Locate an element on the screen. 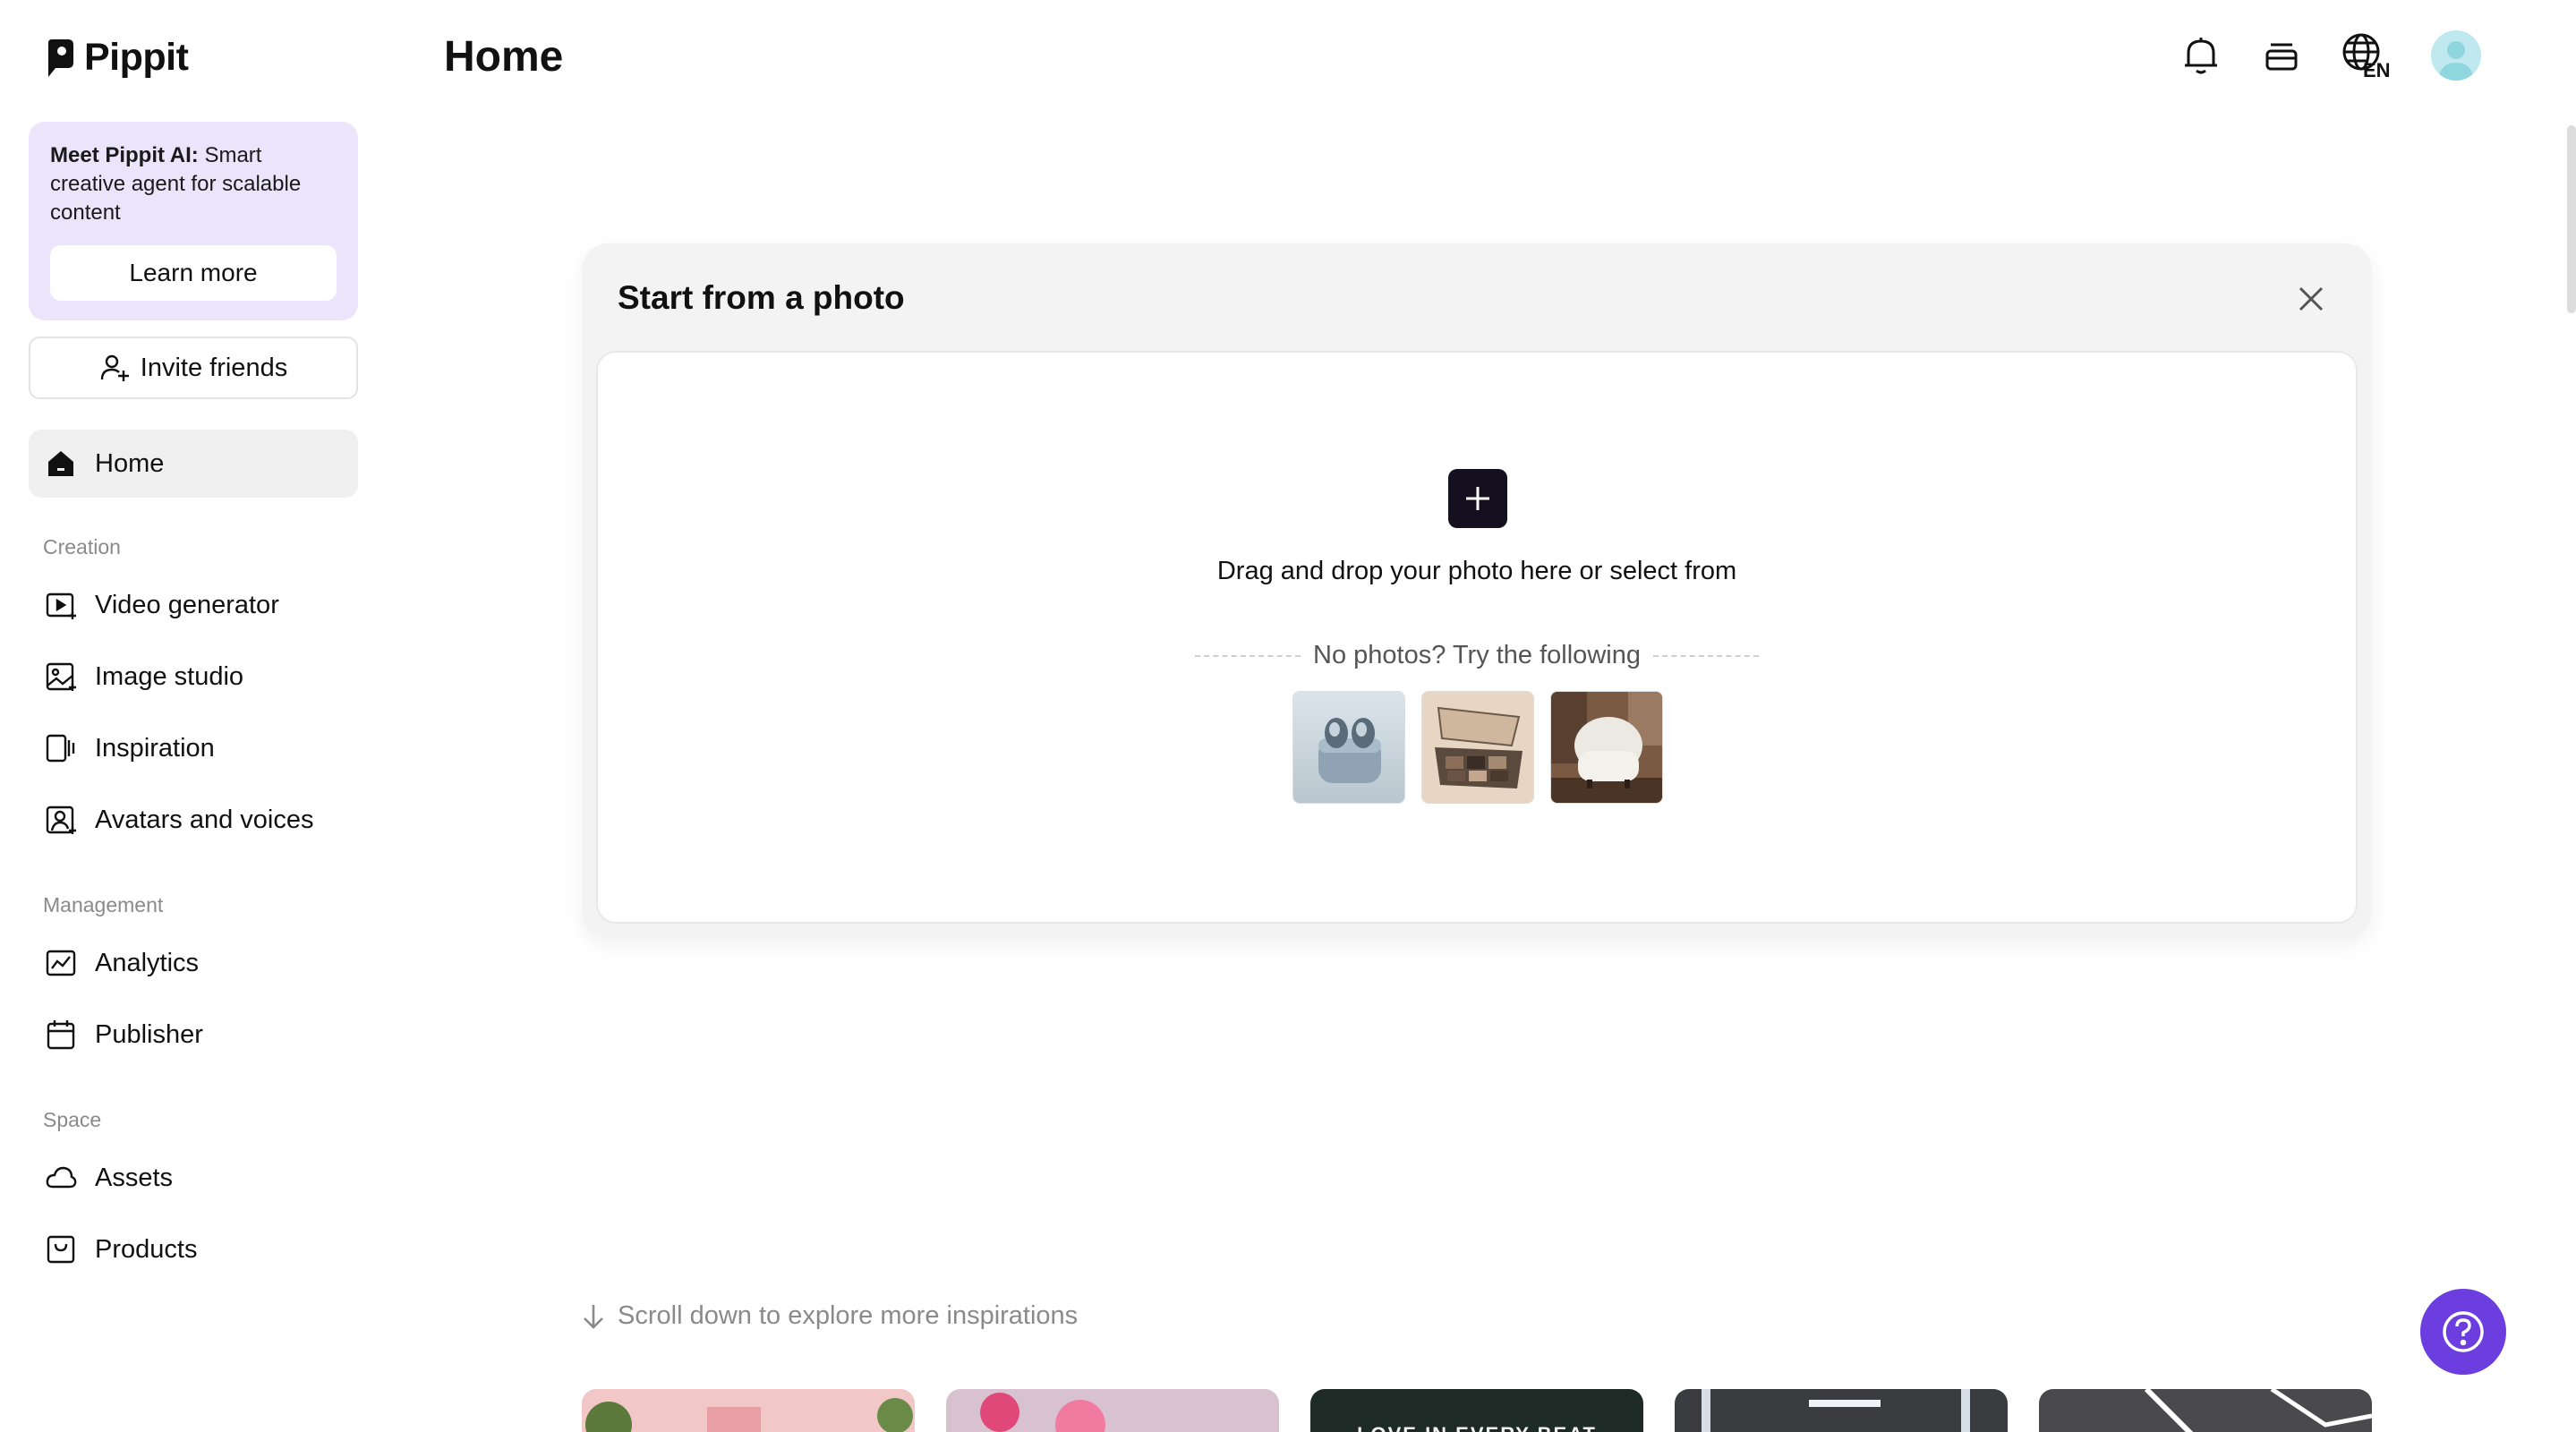 The image size is (2576, 1432). help-question-icon is located at coordinates (2463, 1331).